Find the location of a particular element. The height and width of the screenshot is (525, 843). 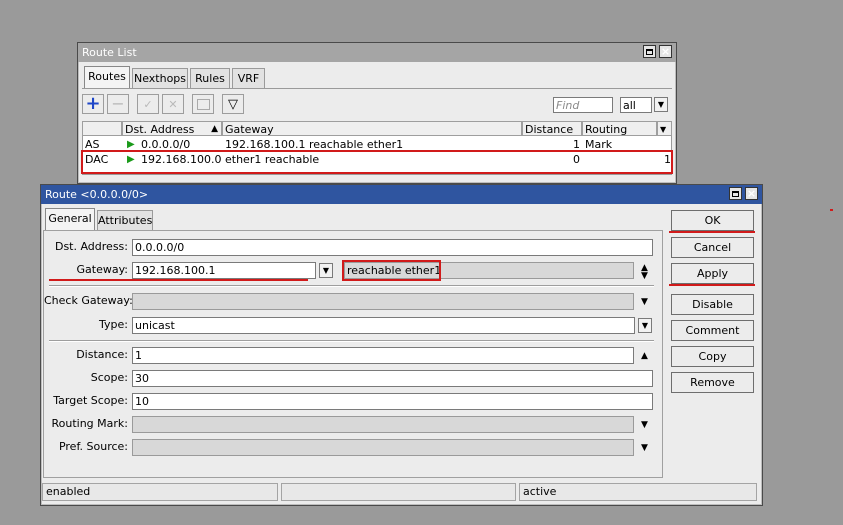

disable-button: ✕ is located at coordinates (173, 104).